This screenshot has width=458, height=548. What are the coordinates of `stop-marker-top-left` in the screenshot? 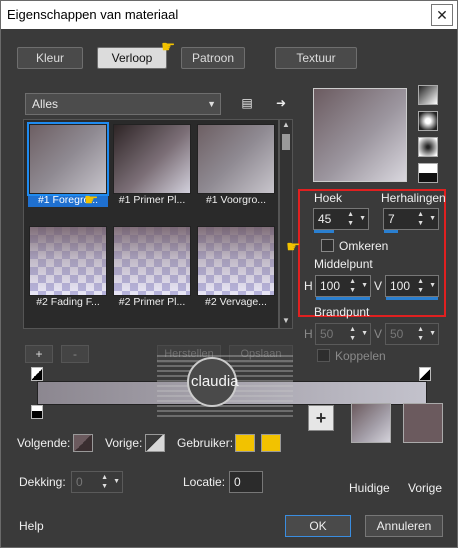 It's located at (37, 374).